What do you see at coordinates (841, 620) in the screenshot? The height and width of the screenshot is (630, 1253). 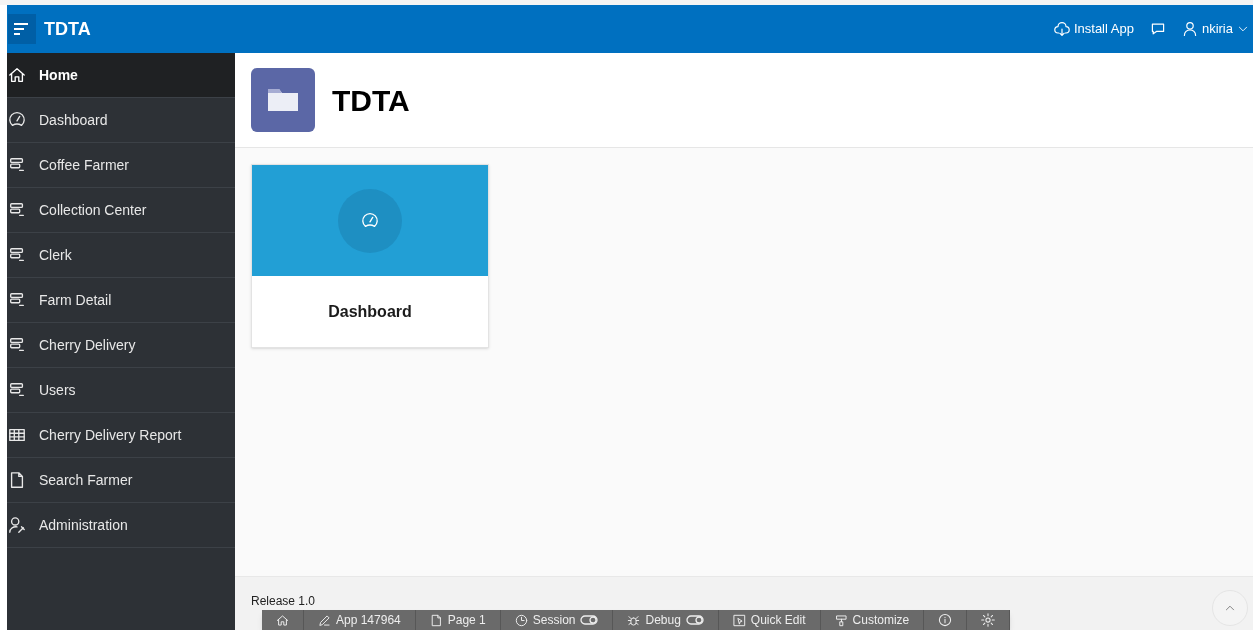 I see `brush-icon` at bounding box center [841, 620].